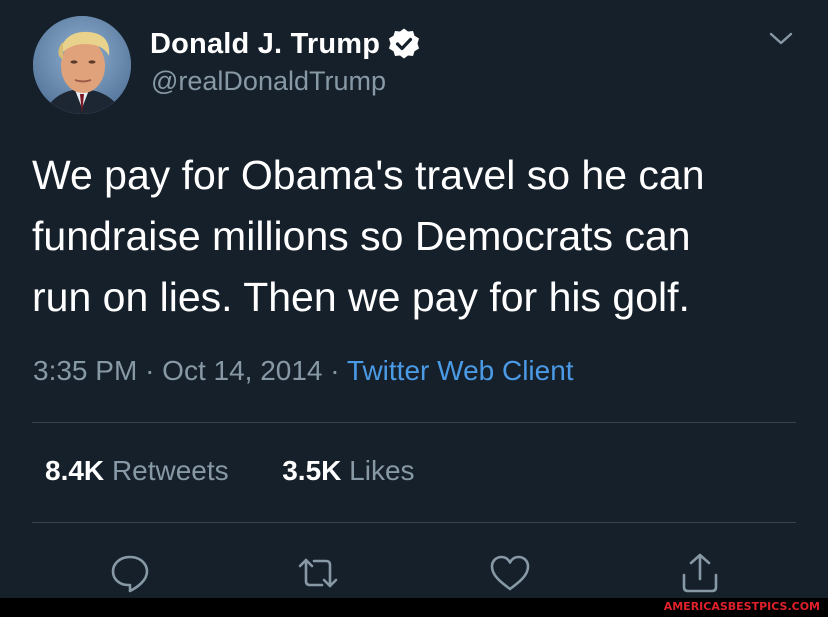 Image resolution: width=828 pixels, height=617 pixels. What do you see at coordinates (460, 370) in the screenshot?
I see `tweet-client-link: Twitter Web Client` at bounding box center [460, 370].